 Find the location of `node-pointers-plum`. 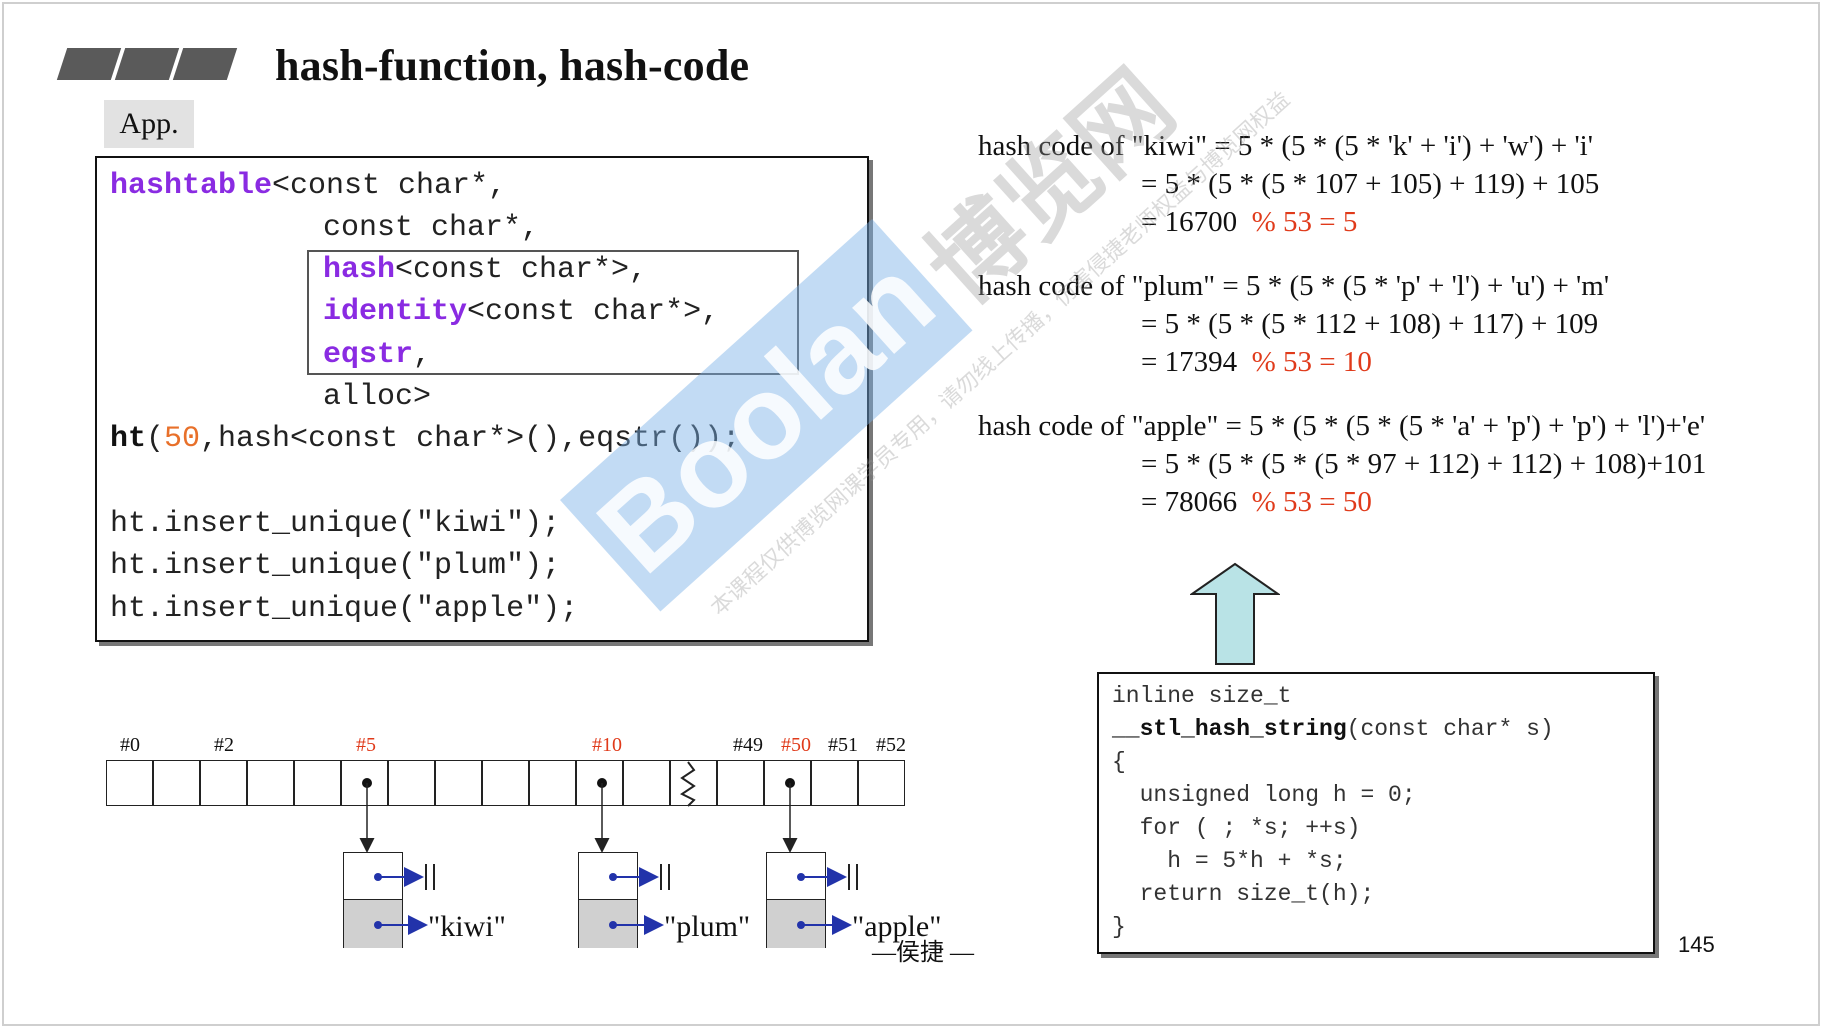

node-pointers-plum is located at coordinates (639, 899).